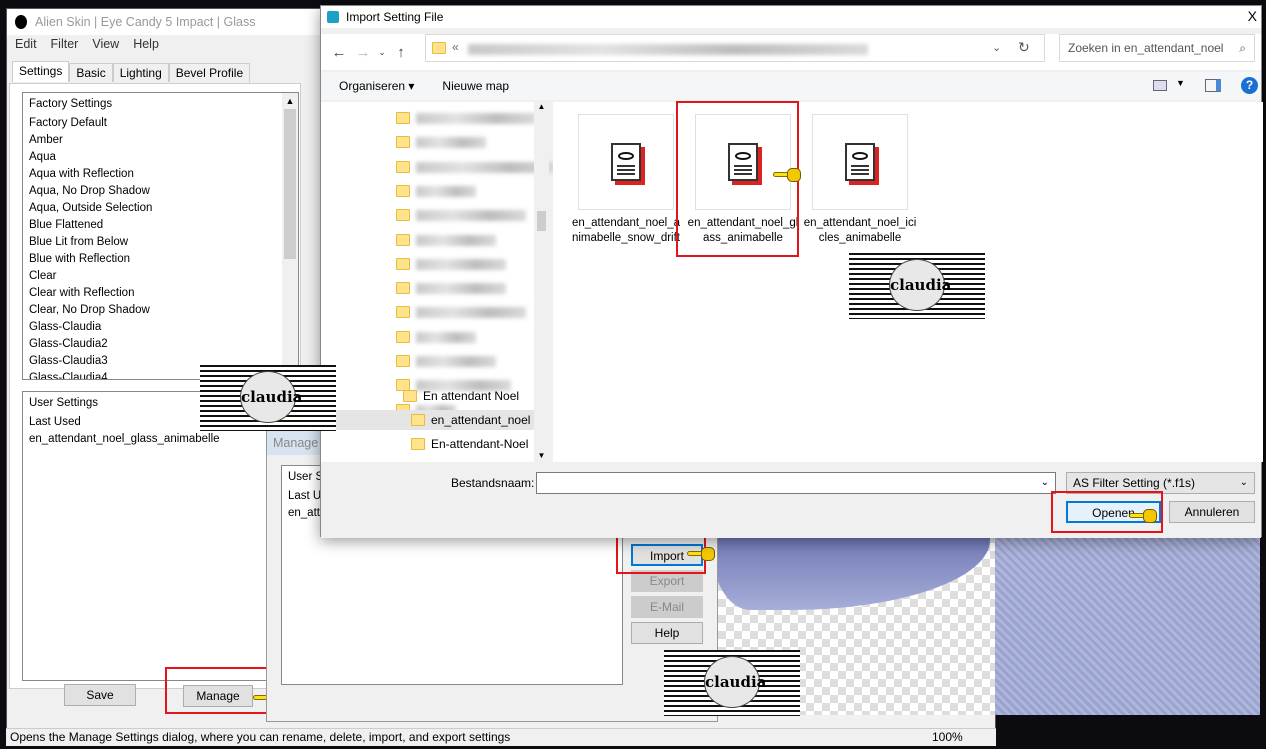 This screenshot has width=1266, height=749. What do you see at coordinates (382, 52) in the screenshot?
I see `recent-dropdown-icon: ⌄` at bounding box center [382, 52].